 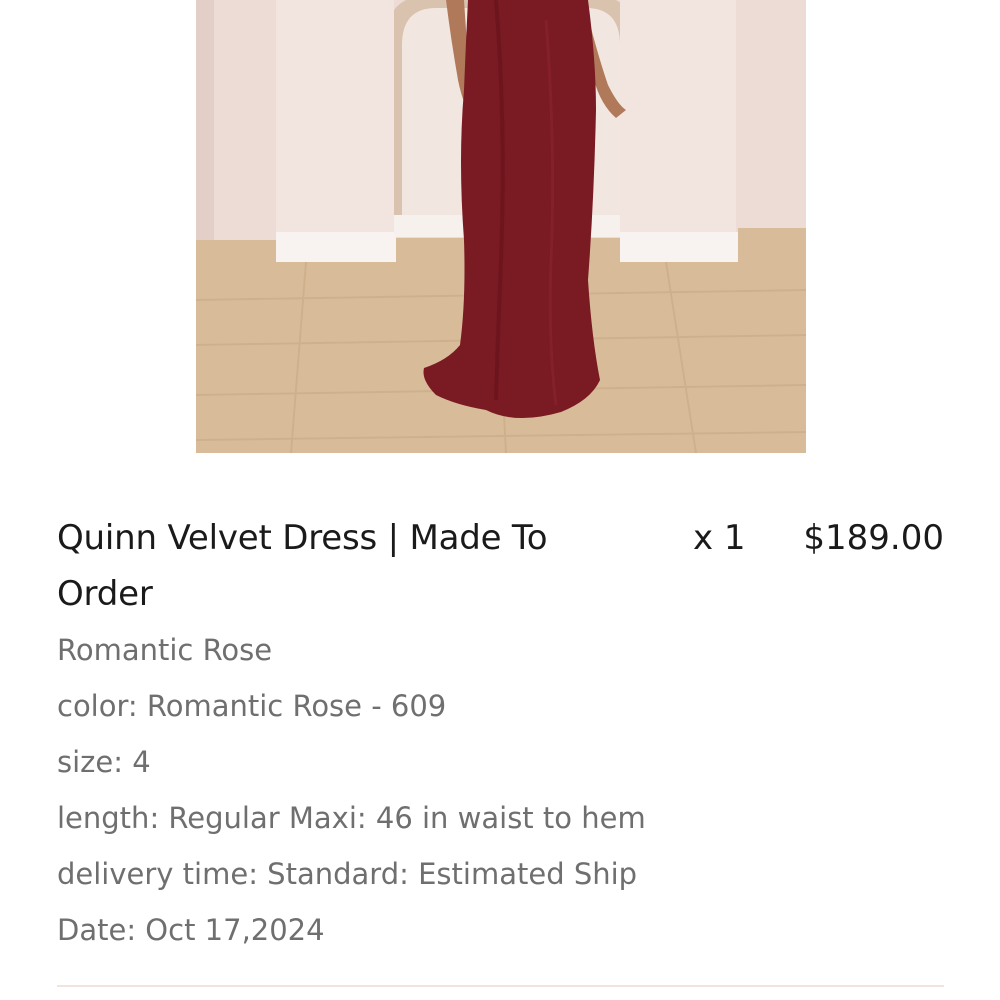 What do you see at coordinates (500, 986) in the screenshot?
I see `divider` at bounding box center [500, 986].